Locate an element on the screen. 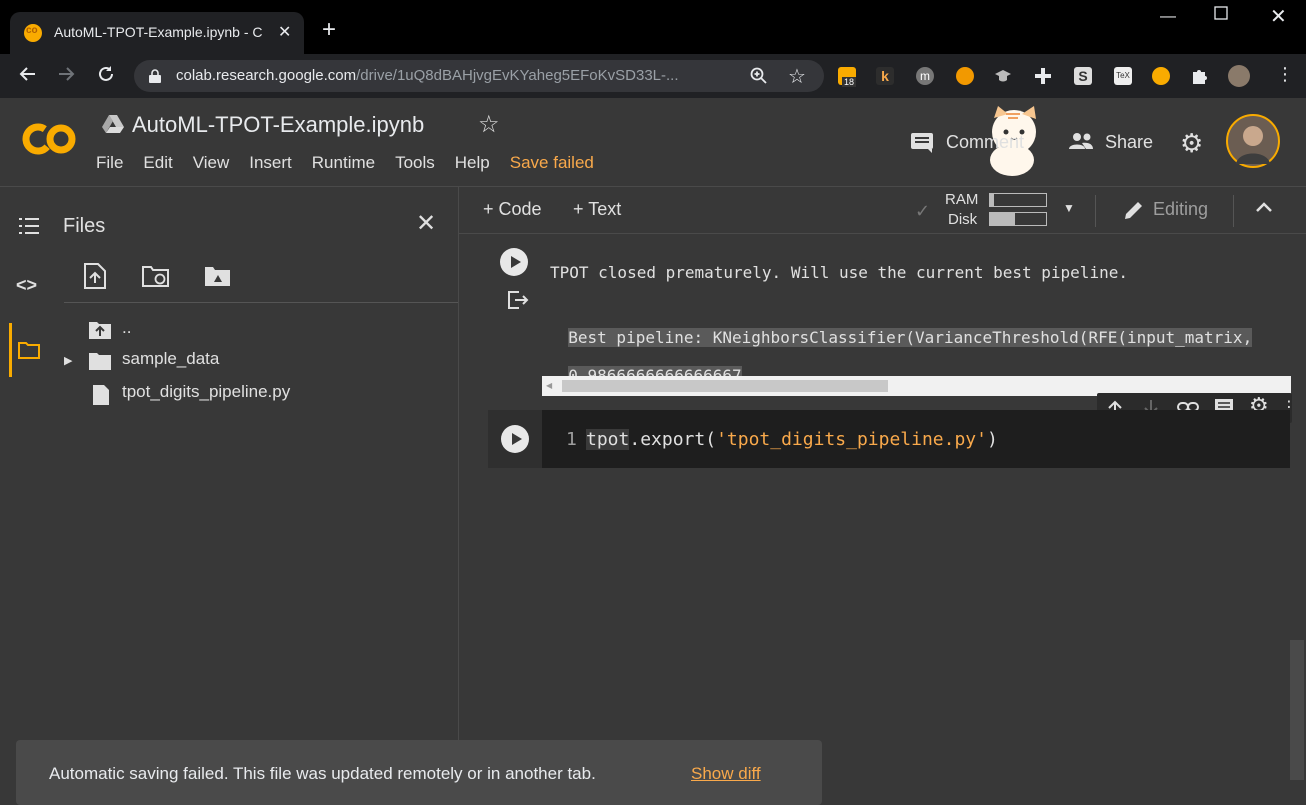 This screenshot has height=805, width=1306. close-icon: ✕ is located at coordinates (426, 223).